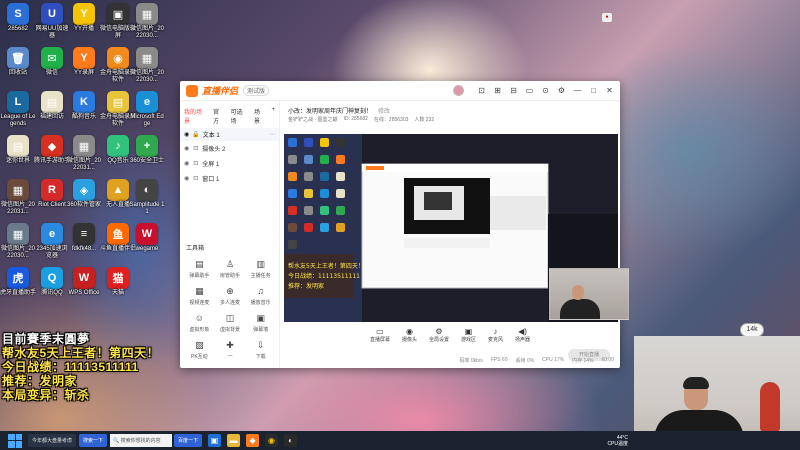 This screenshot has width=800, height=450. What do you see at coordinates (384, 110) in the screenshot?
I see `edit-title-link: 修改` at bounding box center [384, 110].